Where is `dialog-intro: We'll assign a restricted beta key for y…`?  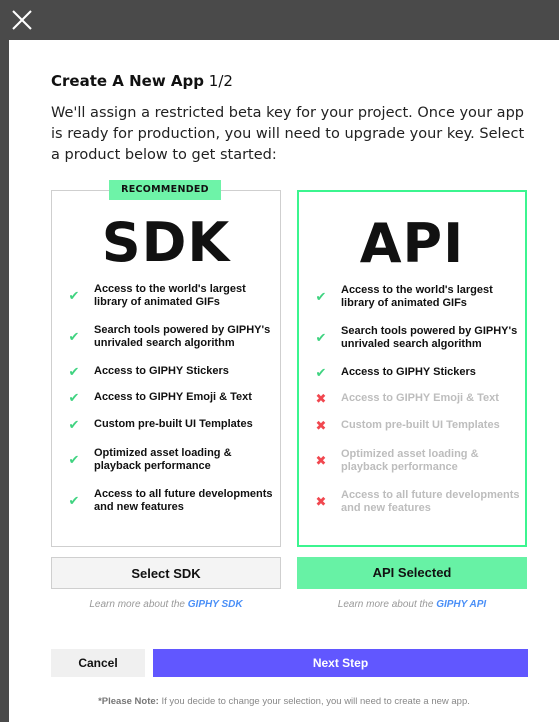 dialog-intro: We'll assign a restricted beta key for y… is located at coordinates (288, 134).